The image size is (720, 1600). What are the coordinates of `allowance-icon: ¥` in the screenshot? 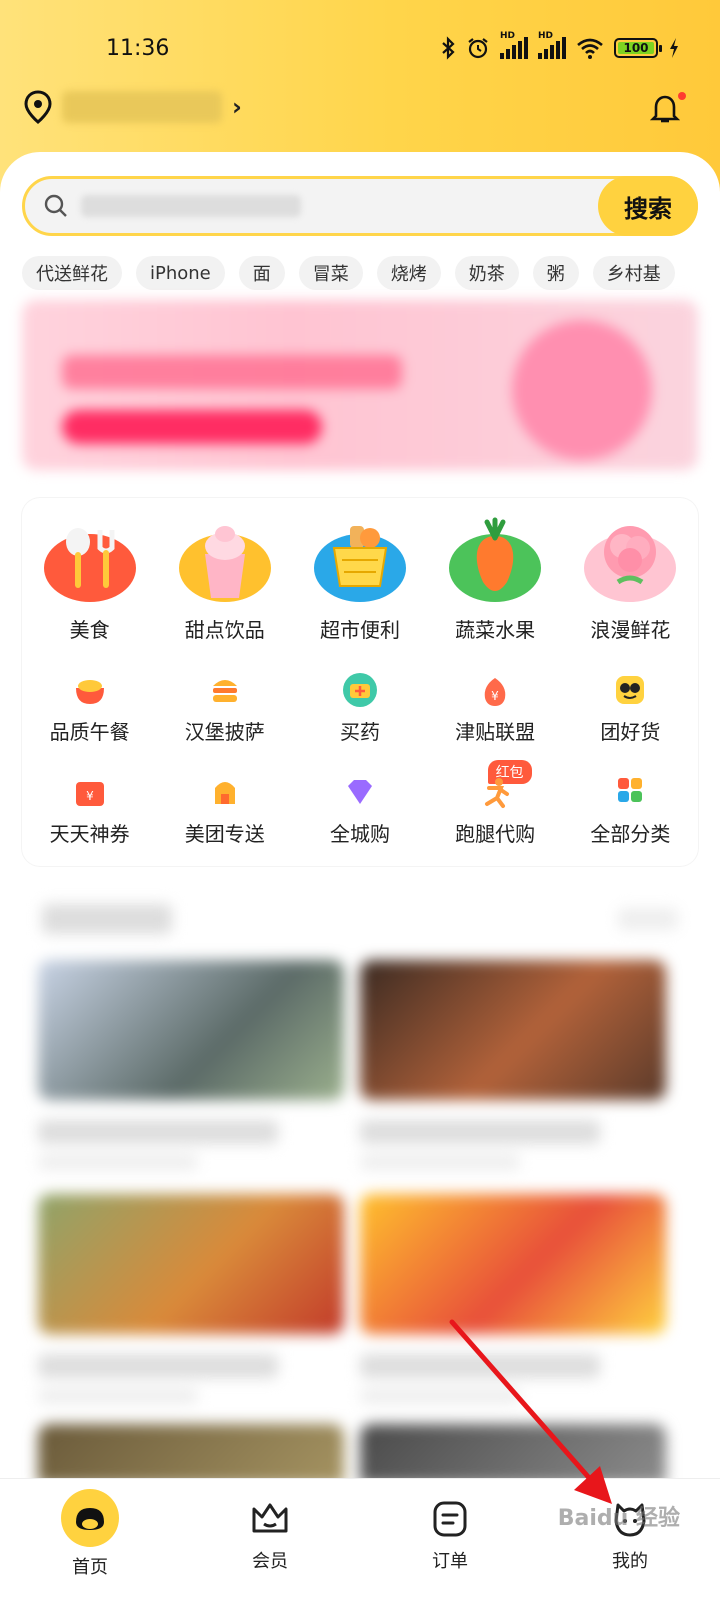 It's located at (495, 692).